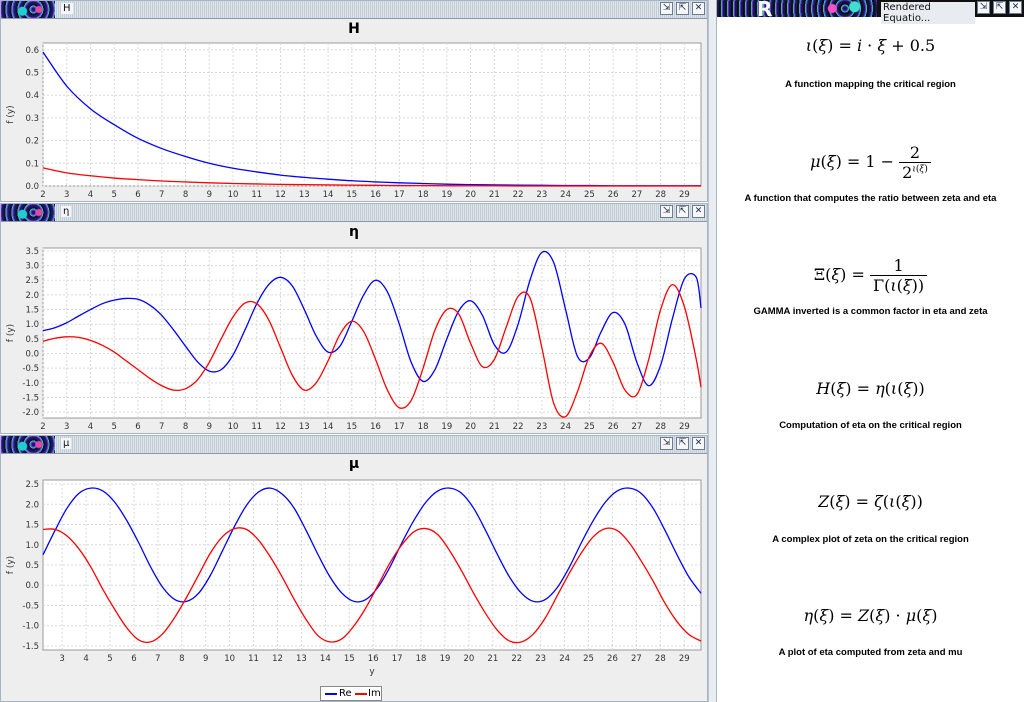 This screenshot has width=1024, height=702. I want to click on y-tick-label: -1.5, so click(30, 398).